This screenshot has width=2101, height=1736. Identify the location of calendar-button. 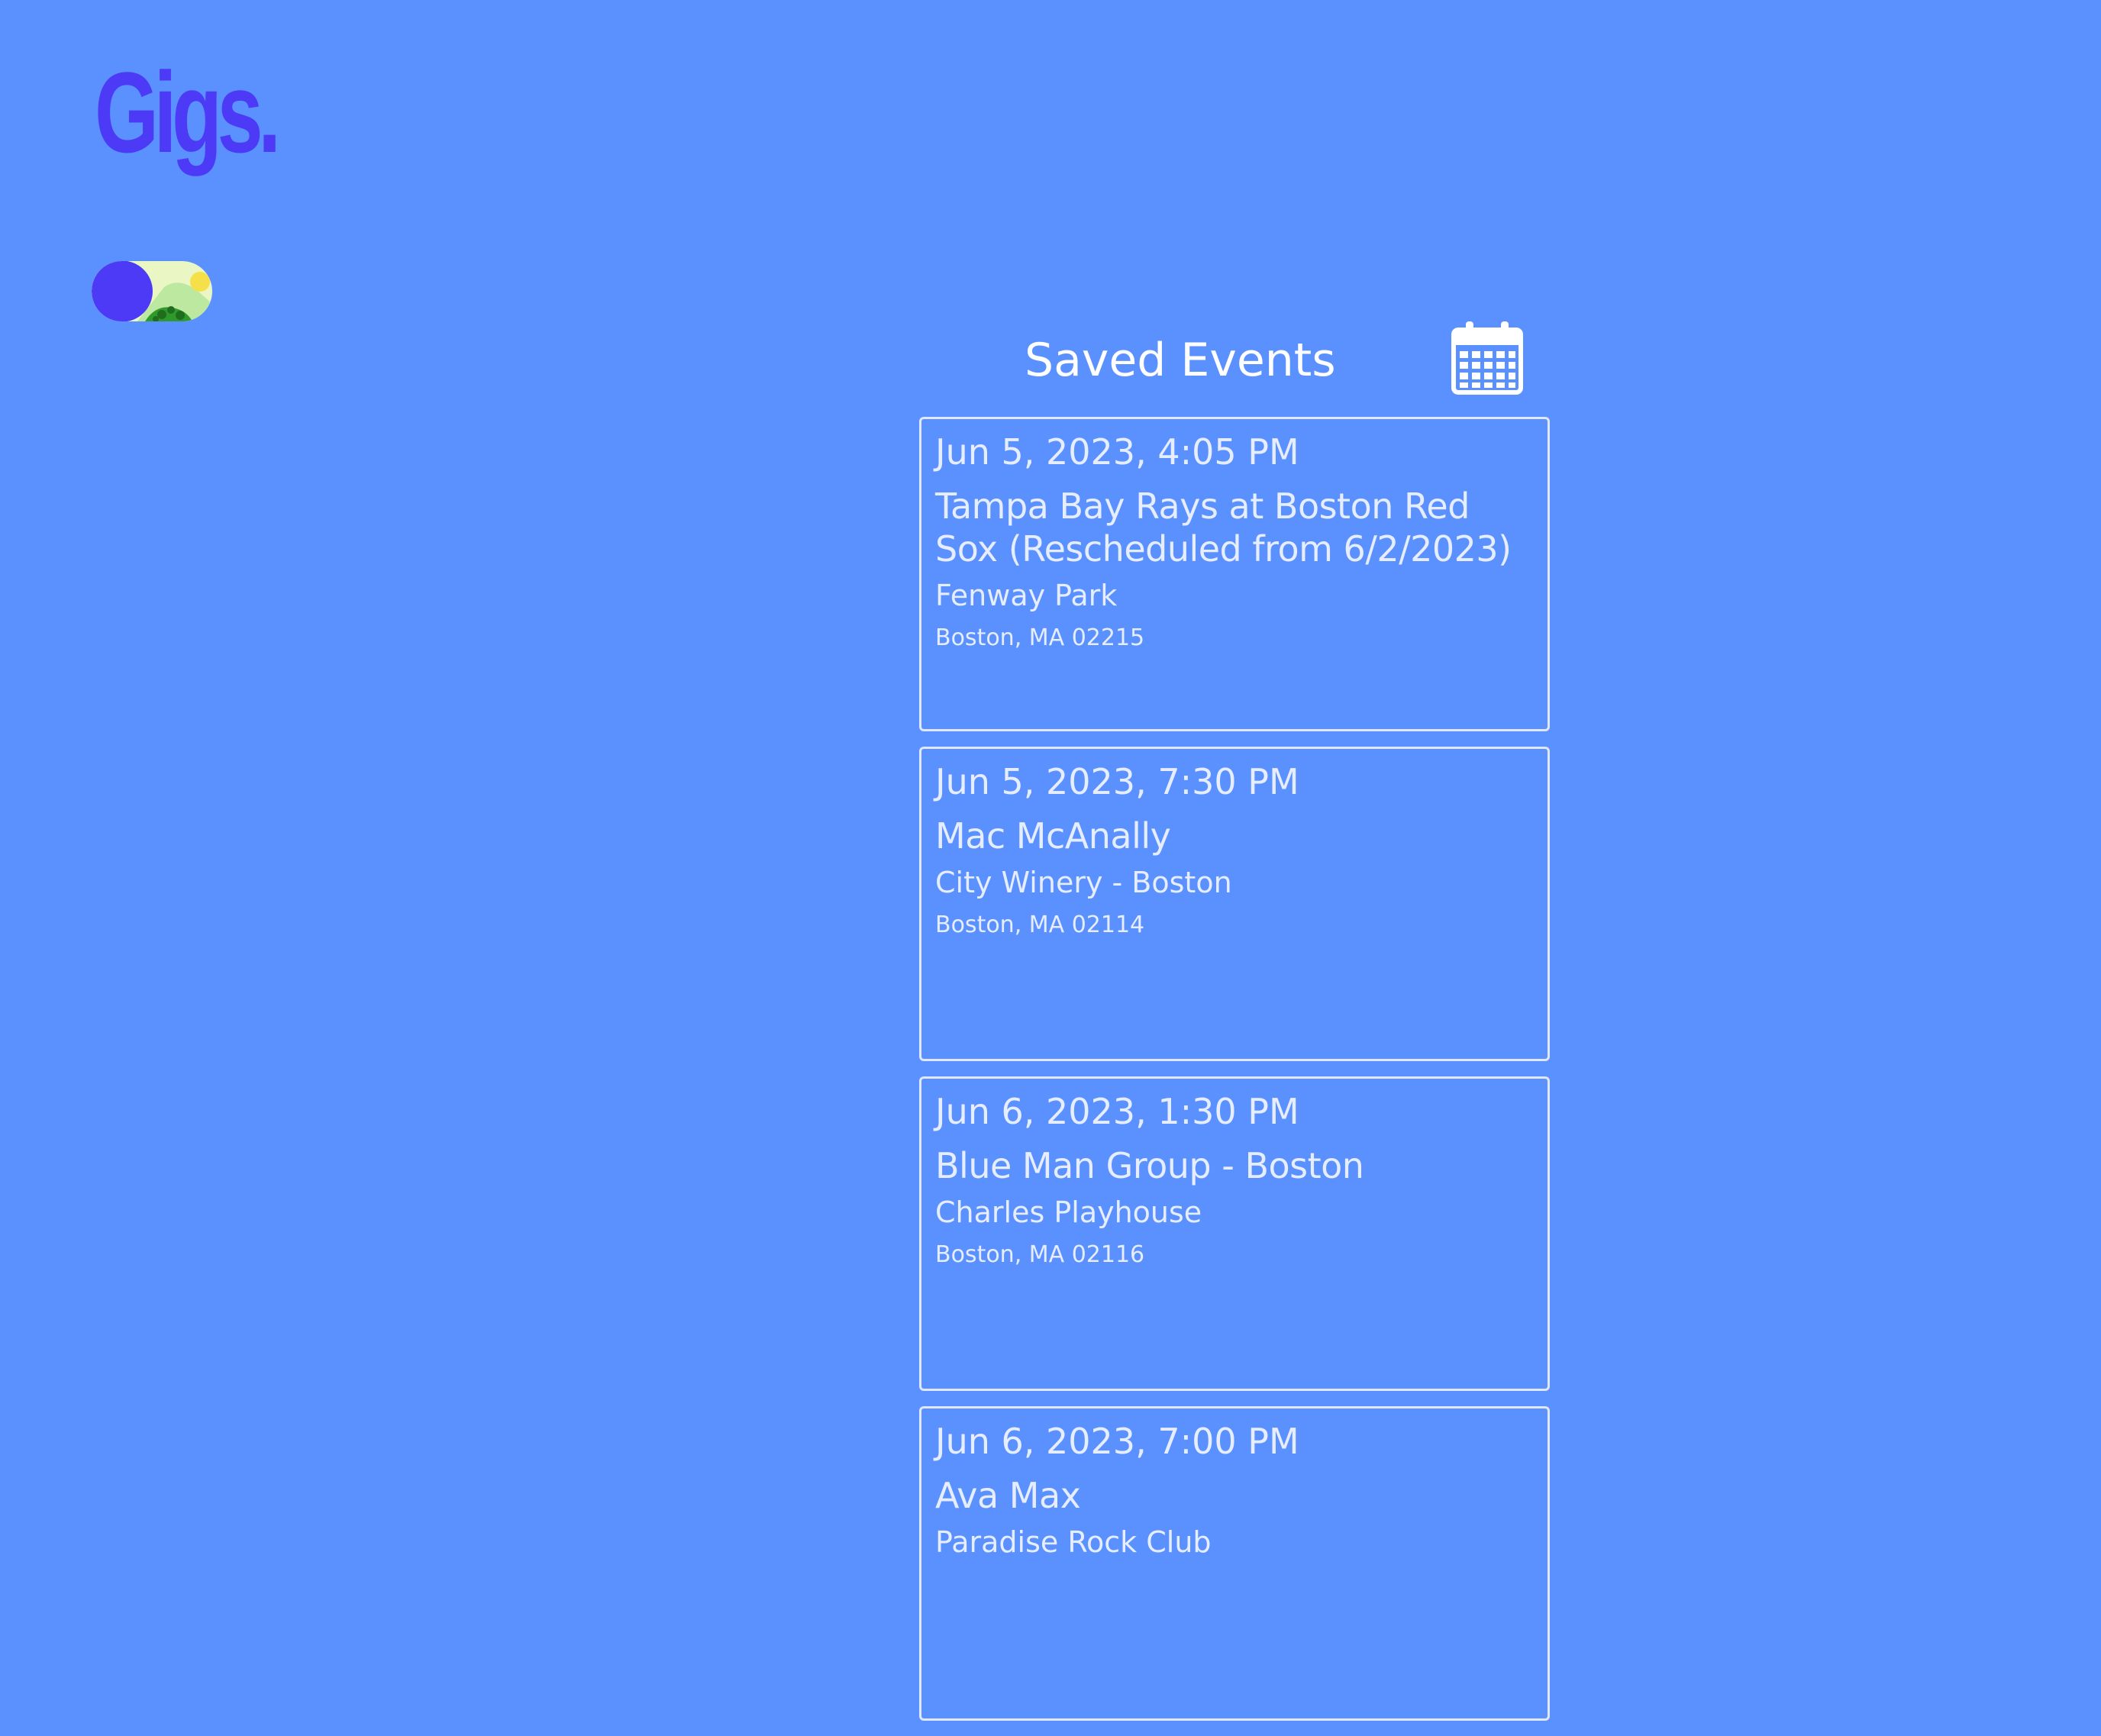
(1487, 357).